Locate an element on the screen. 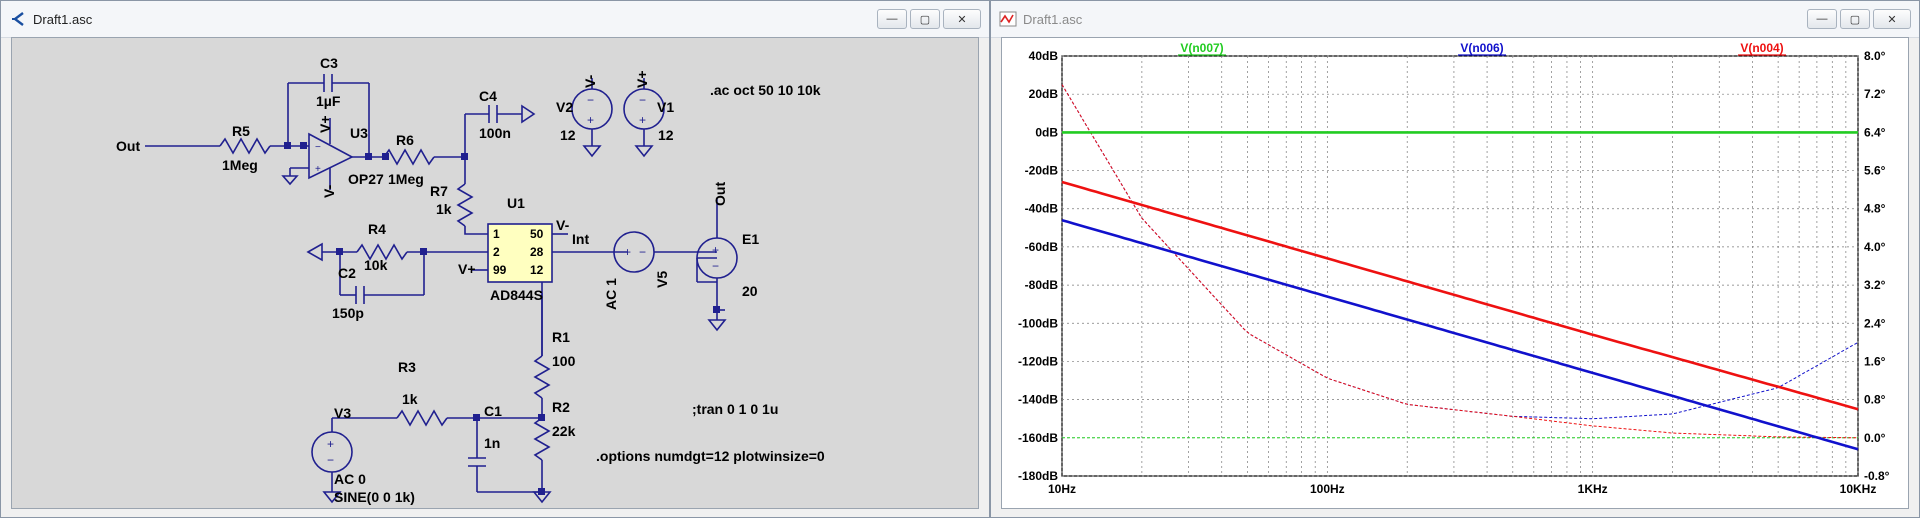 This screenshot has height=518, width=1920. label-v1-net: V+ is located at coordinates (642, 79).